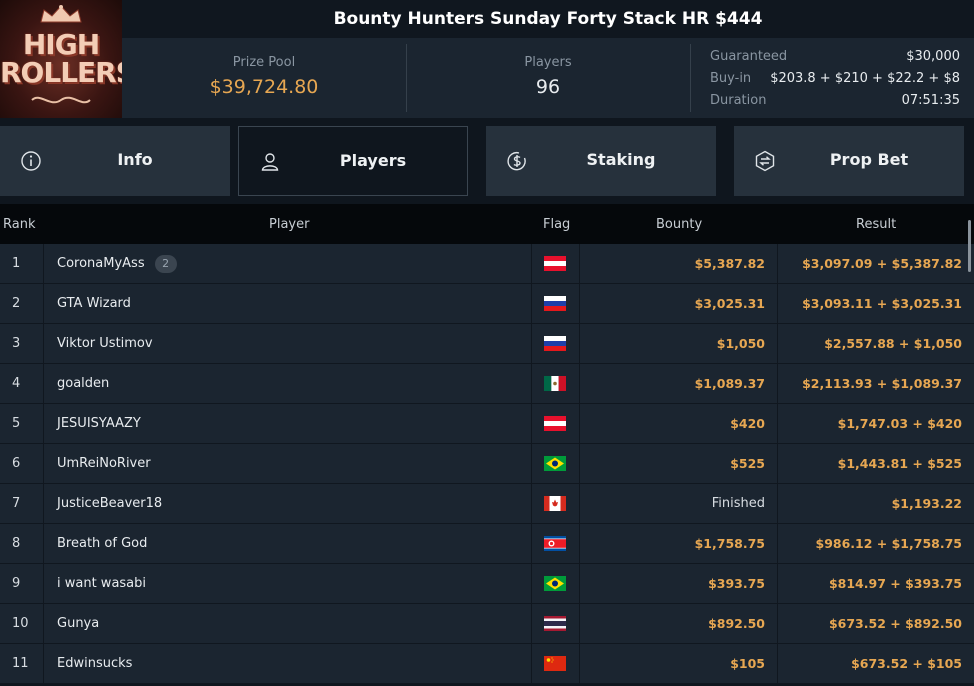 The image size is (974, 686). What do you see at coordinates (83, 383) in the screenshot?
I see `player-name: goalden` at bounding box center [83, 383].